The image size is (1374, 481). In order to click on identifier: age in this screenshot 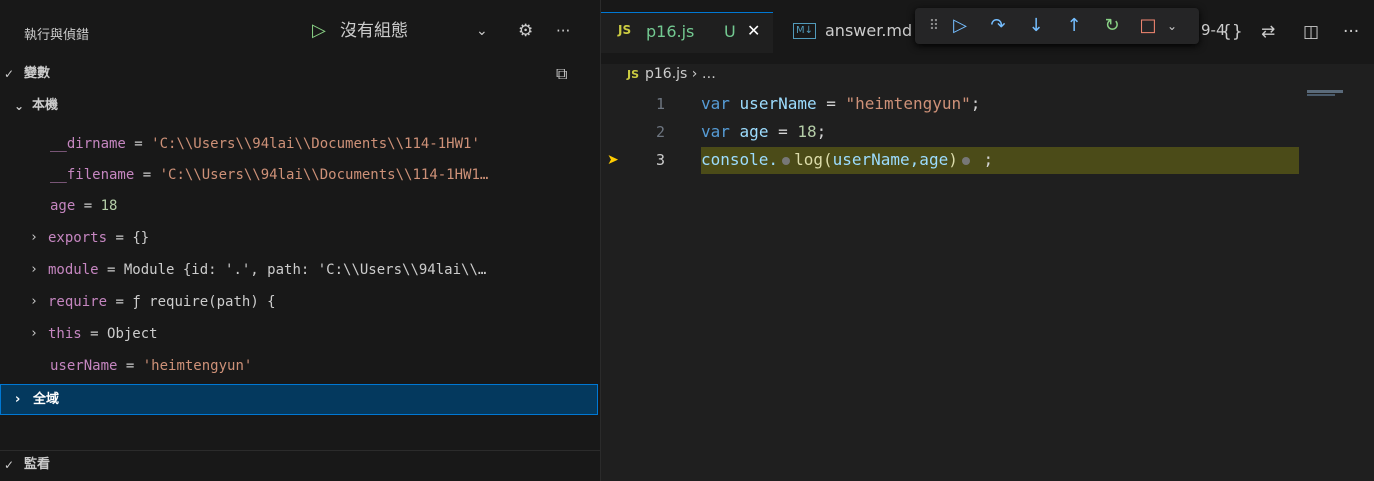, I will do `click(754, 131)`.